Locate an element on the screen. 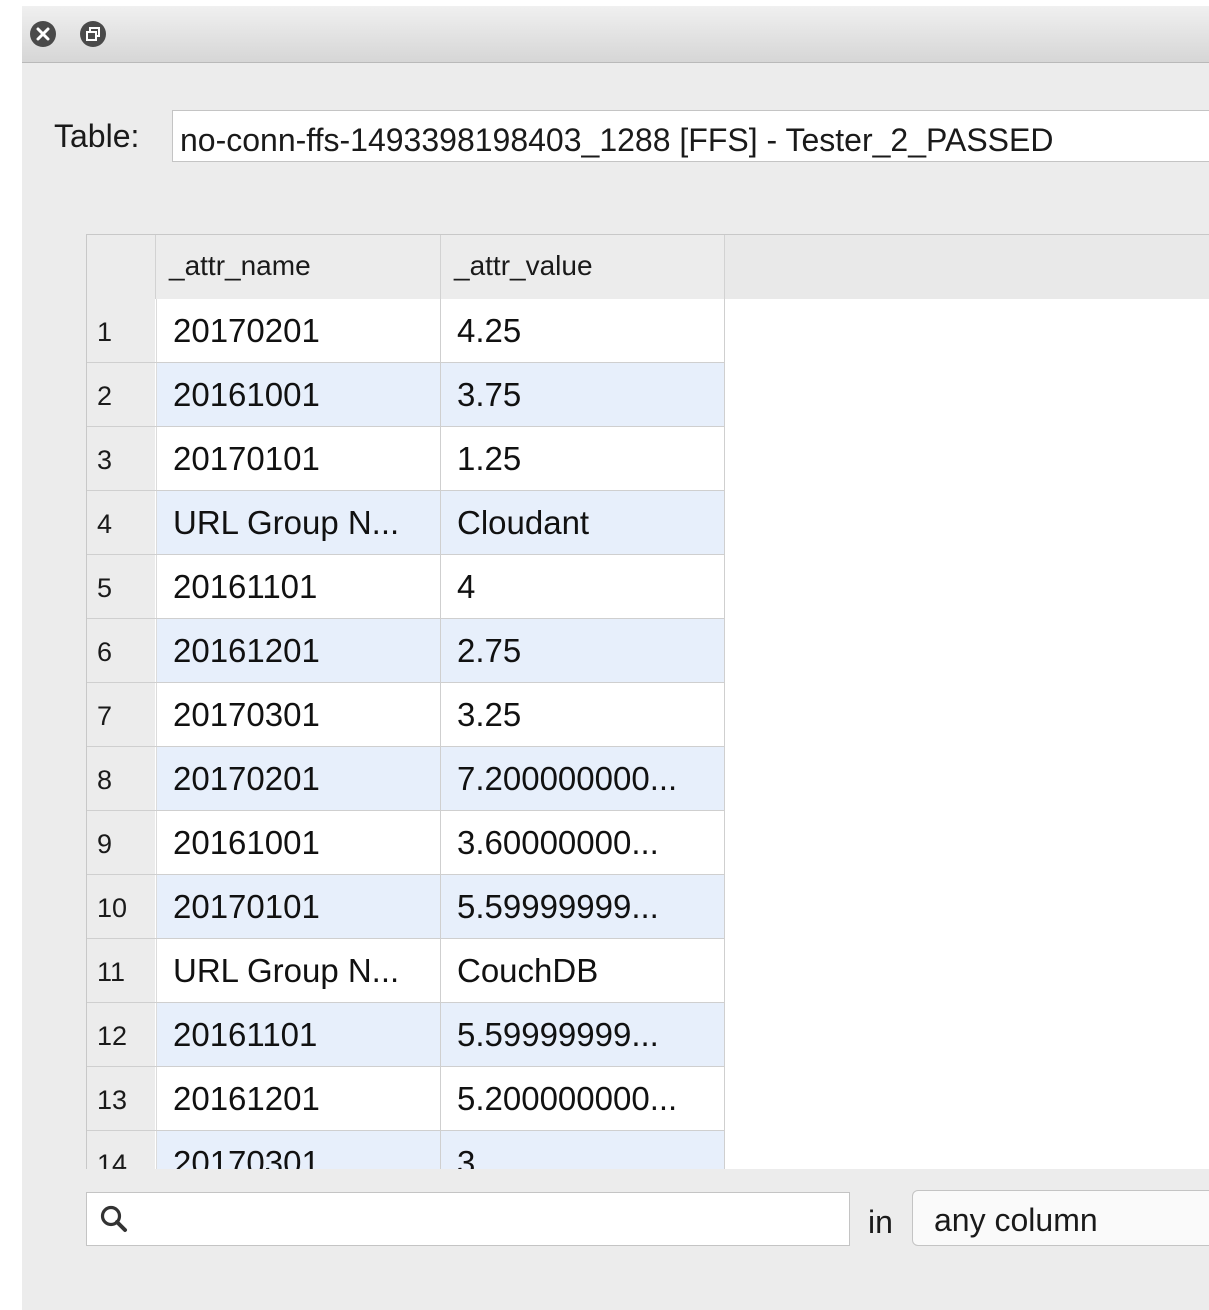  row-number: 6 is located at coordinates (121, 650).